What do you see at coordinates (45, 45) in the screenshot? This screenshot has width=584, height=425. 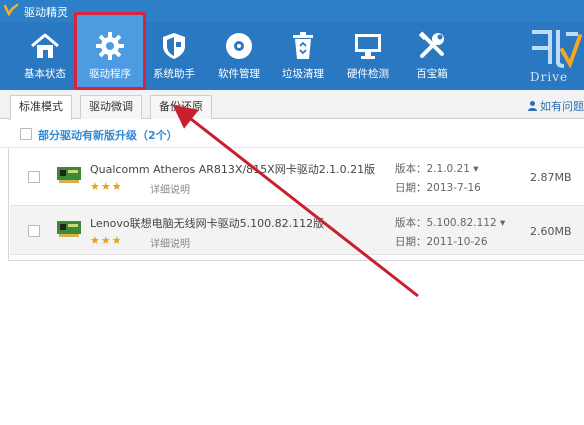 I see `home-icon` at bounding box center [45, 45].